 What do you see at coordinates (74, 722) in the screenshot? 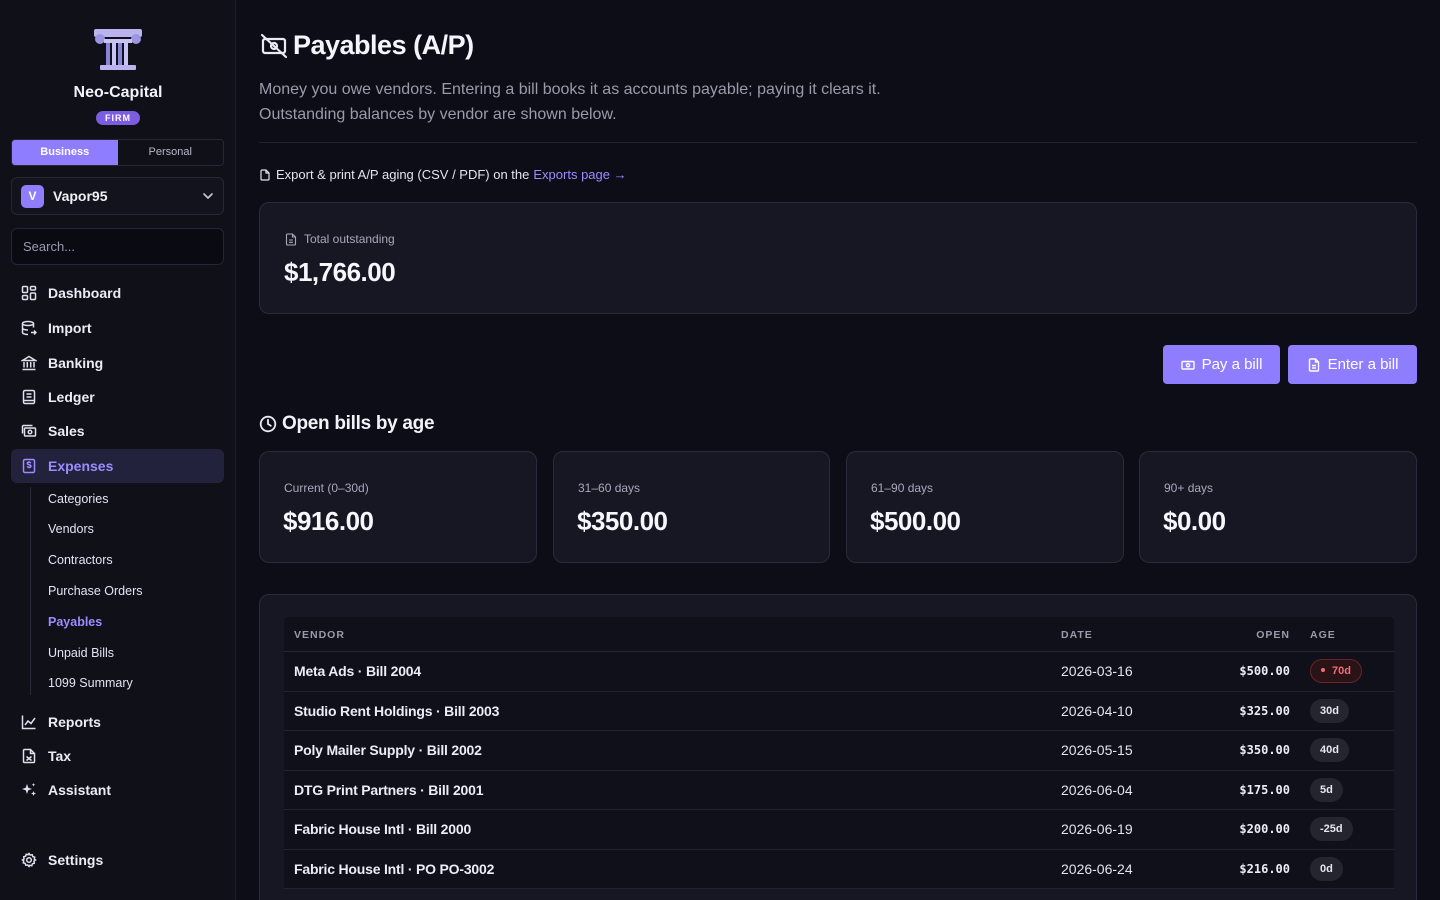
I see `nav-label: Reports` at bounding box center [74, 722].